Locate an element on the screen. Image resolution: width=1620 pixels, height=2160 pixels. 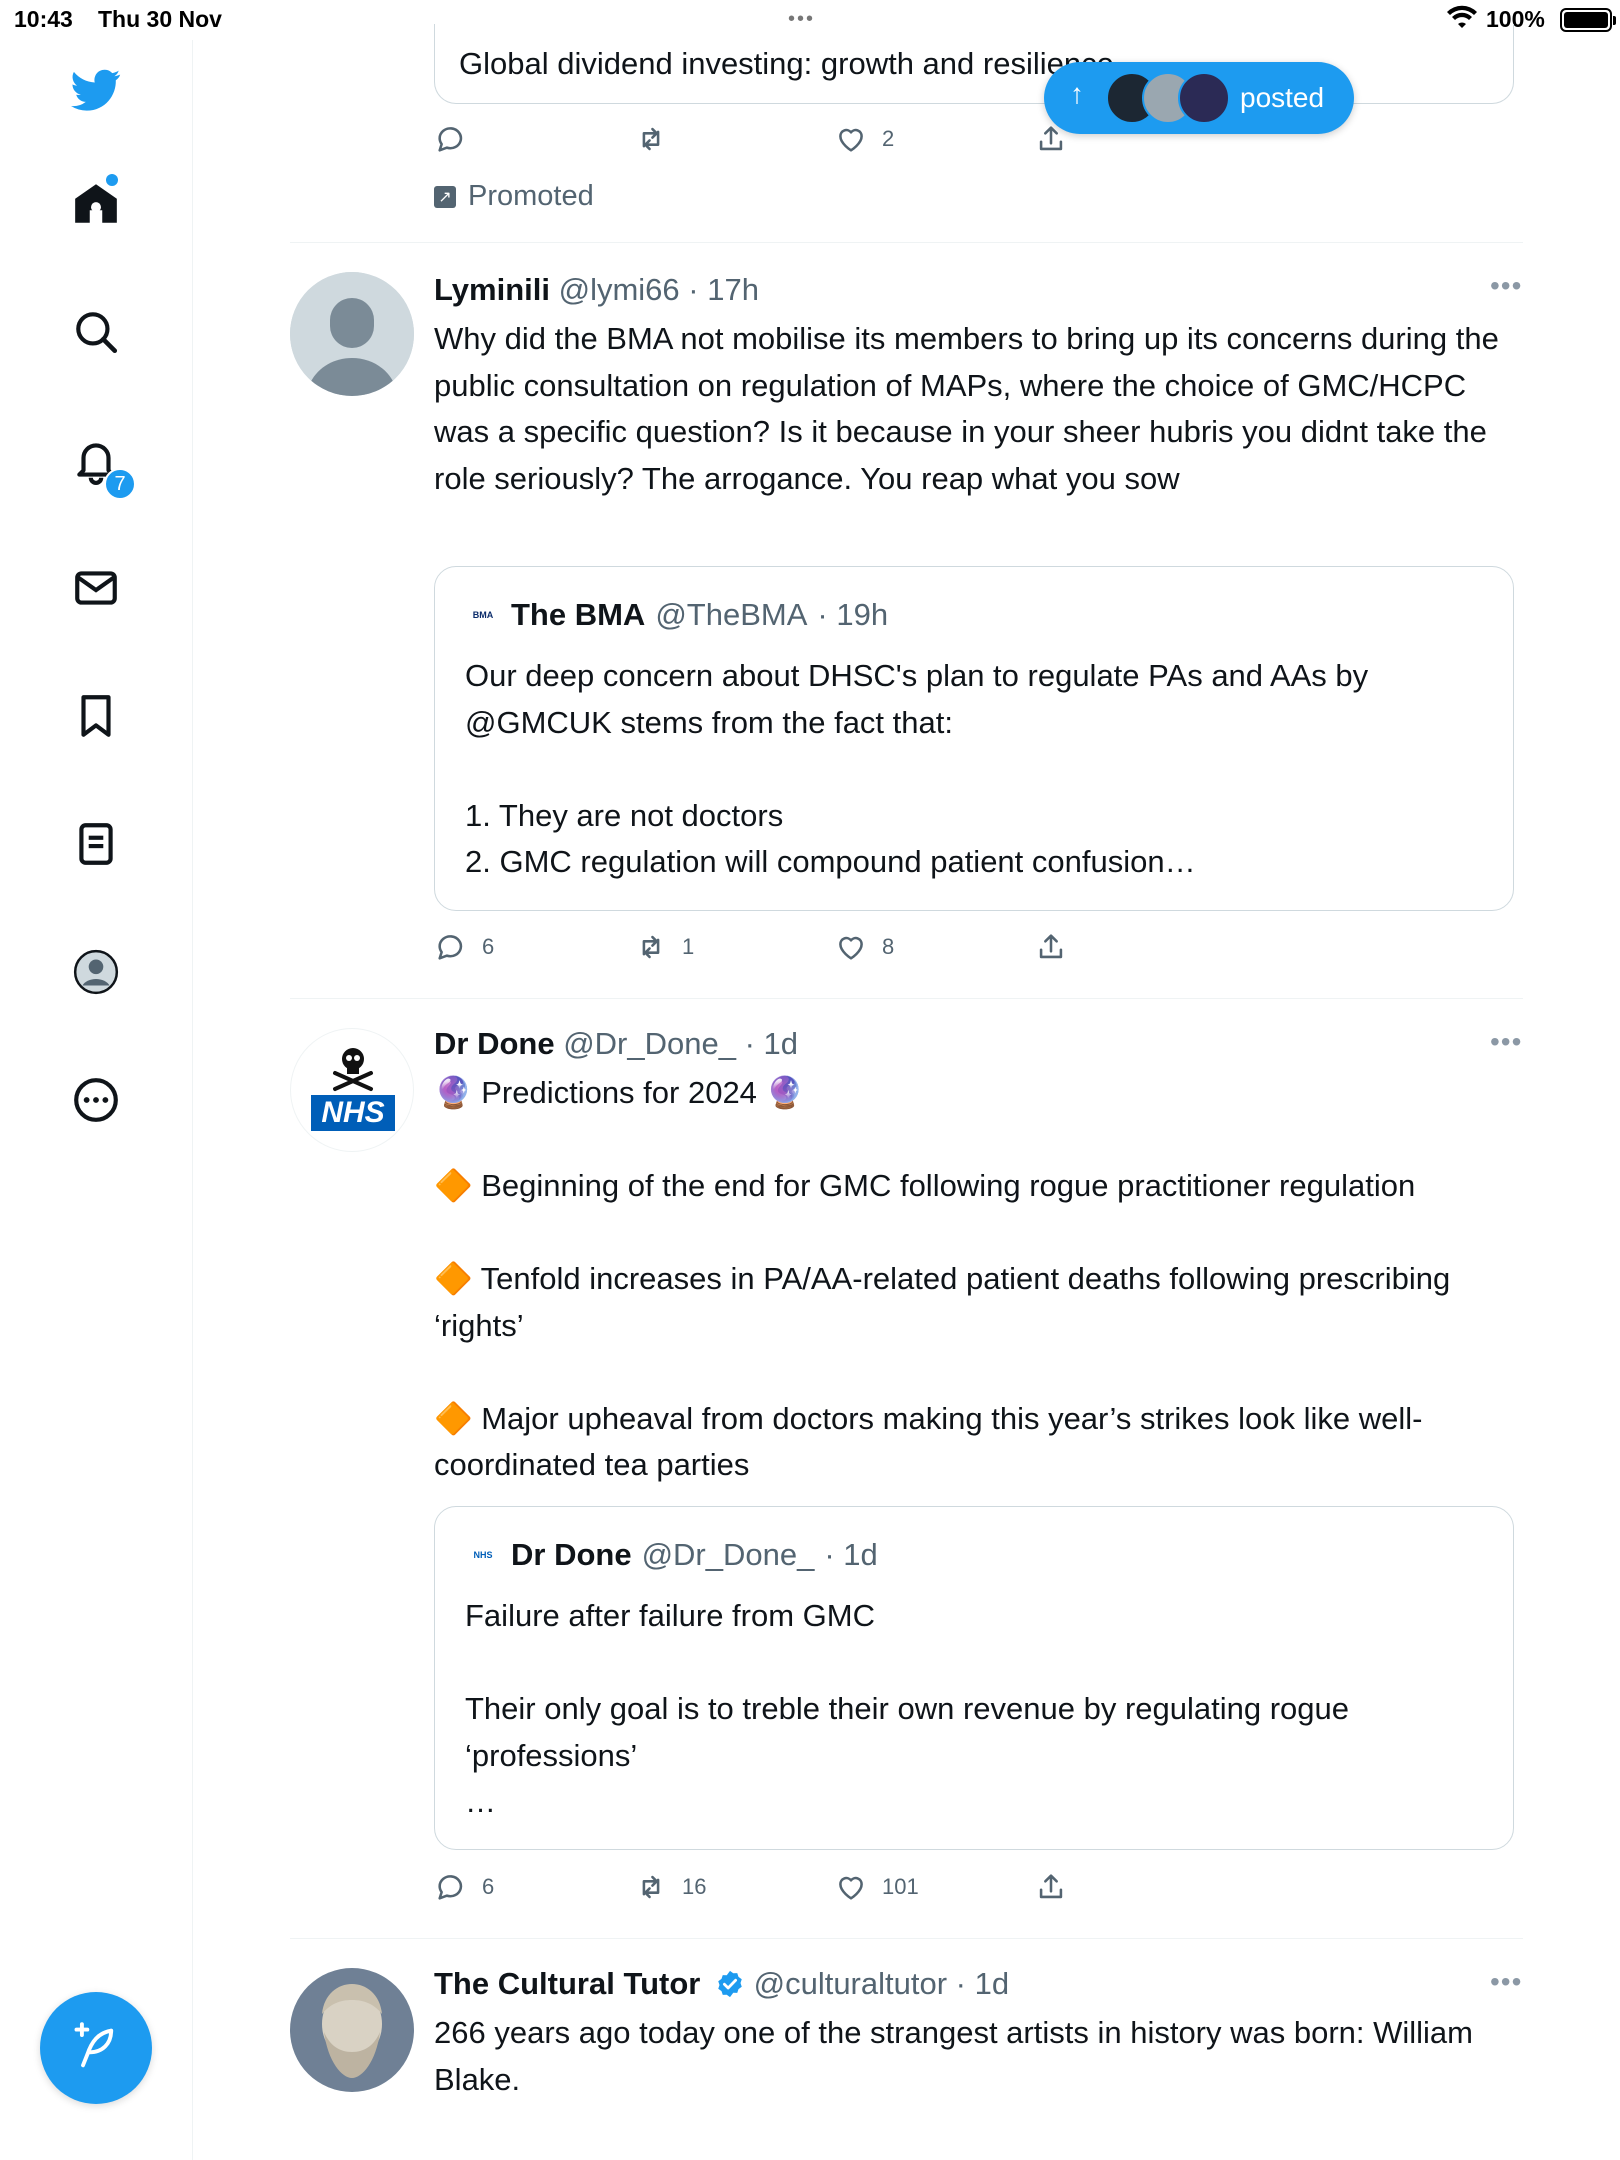
quoted-tweet-header: NHS Dr Done @Dr_Done_ · 1d is located at coordinates (671, 1555).